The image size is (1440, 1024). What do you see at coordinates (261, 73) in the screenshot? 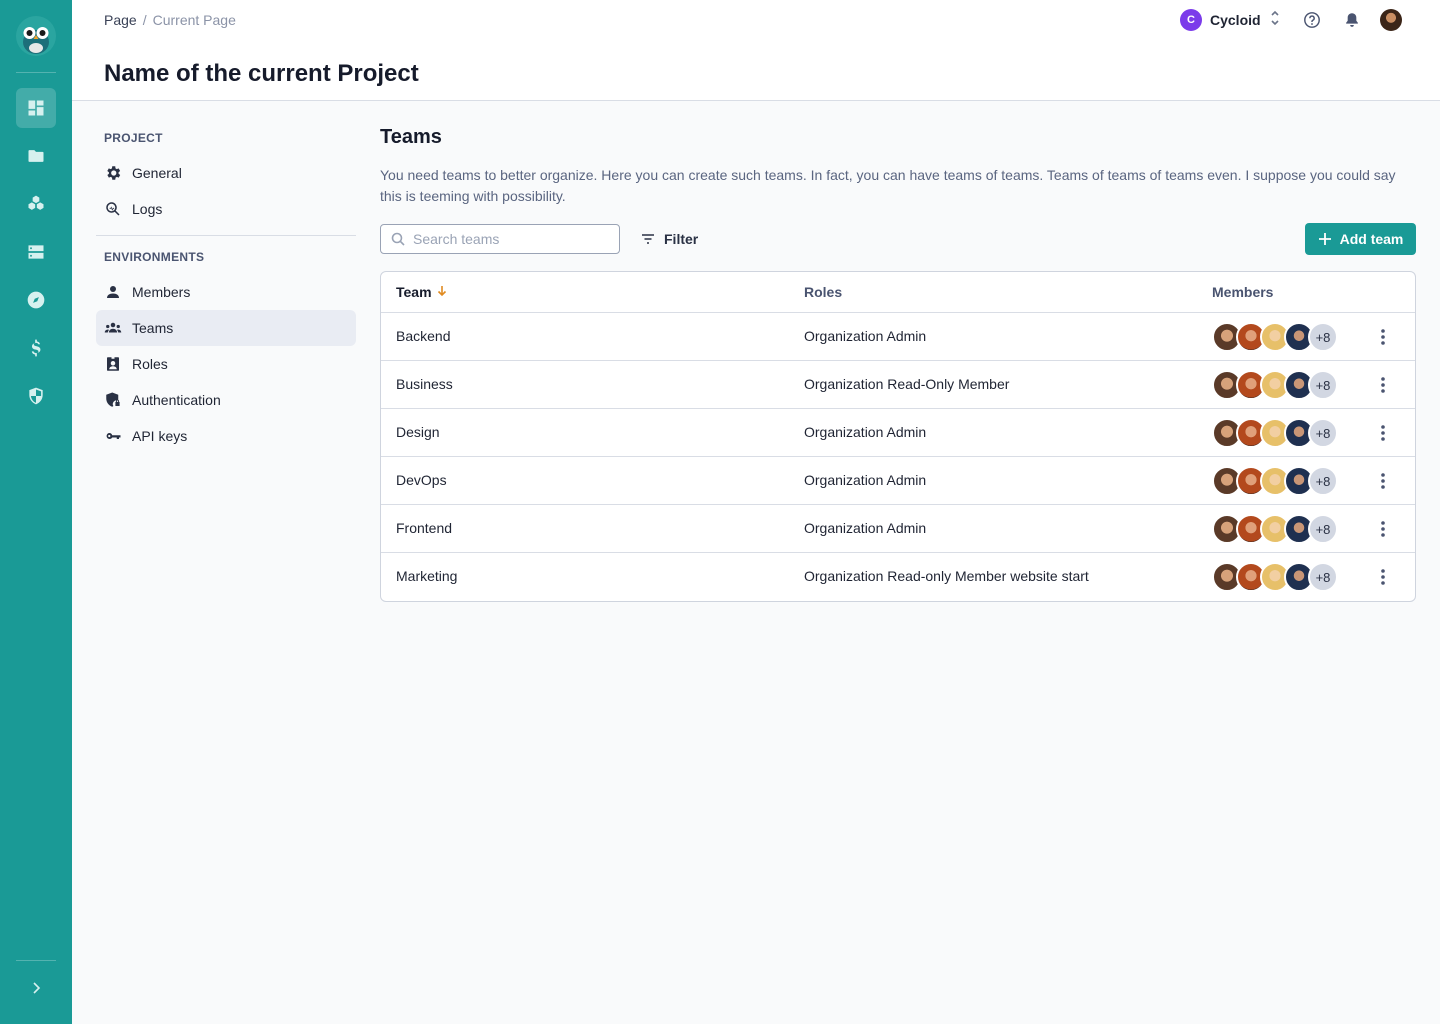
I see `page-title: Name of the current Project` at bounding box center [261, 73].